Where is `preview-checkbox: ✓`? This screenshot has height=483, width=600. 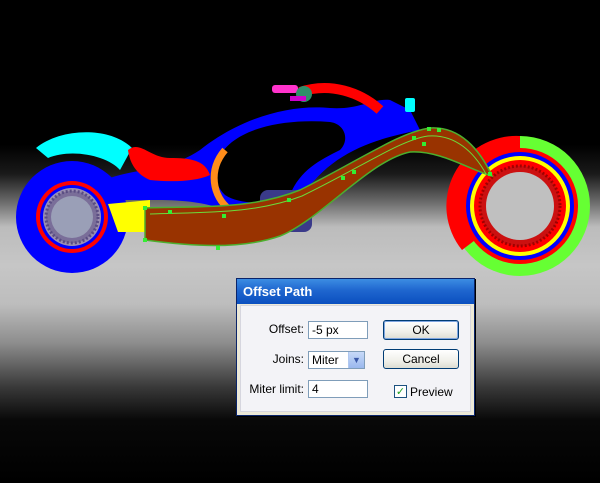 preview-checkbox: ✓ is located at coordinates (400, 391).